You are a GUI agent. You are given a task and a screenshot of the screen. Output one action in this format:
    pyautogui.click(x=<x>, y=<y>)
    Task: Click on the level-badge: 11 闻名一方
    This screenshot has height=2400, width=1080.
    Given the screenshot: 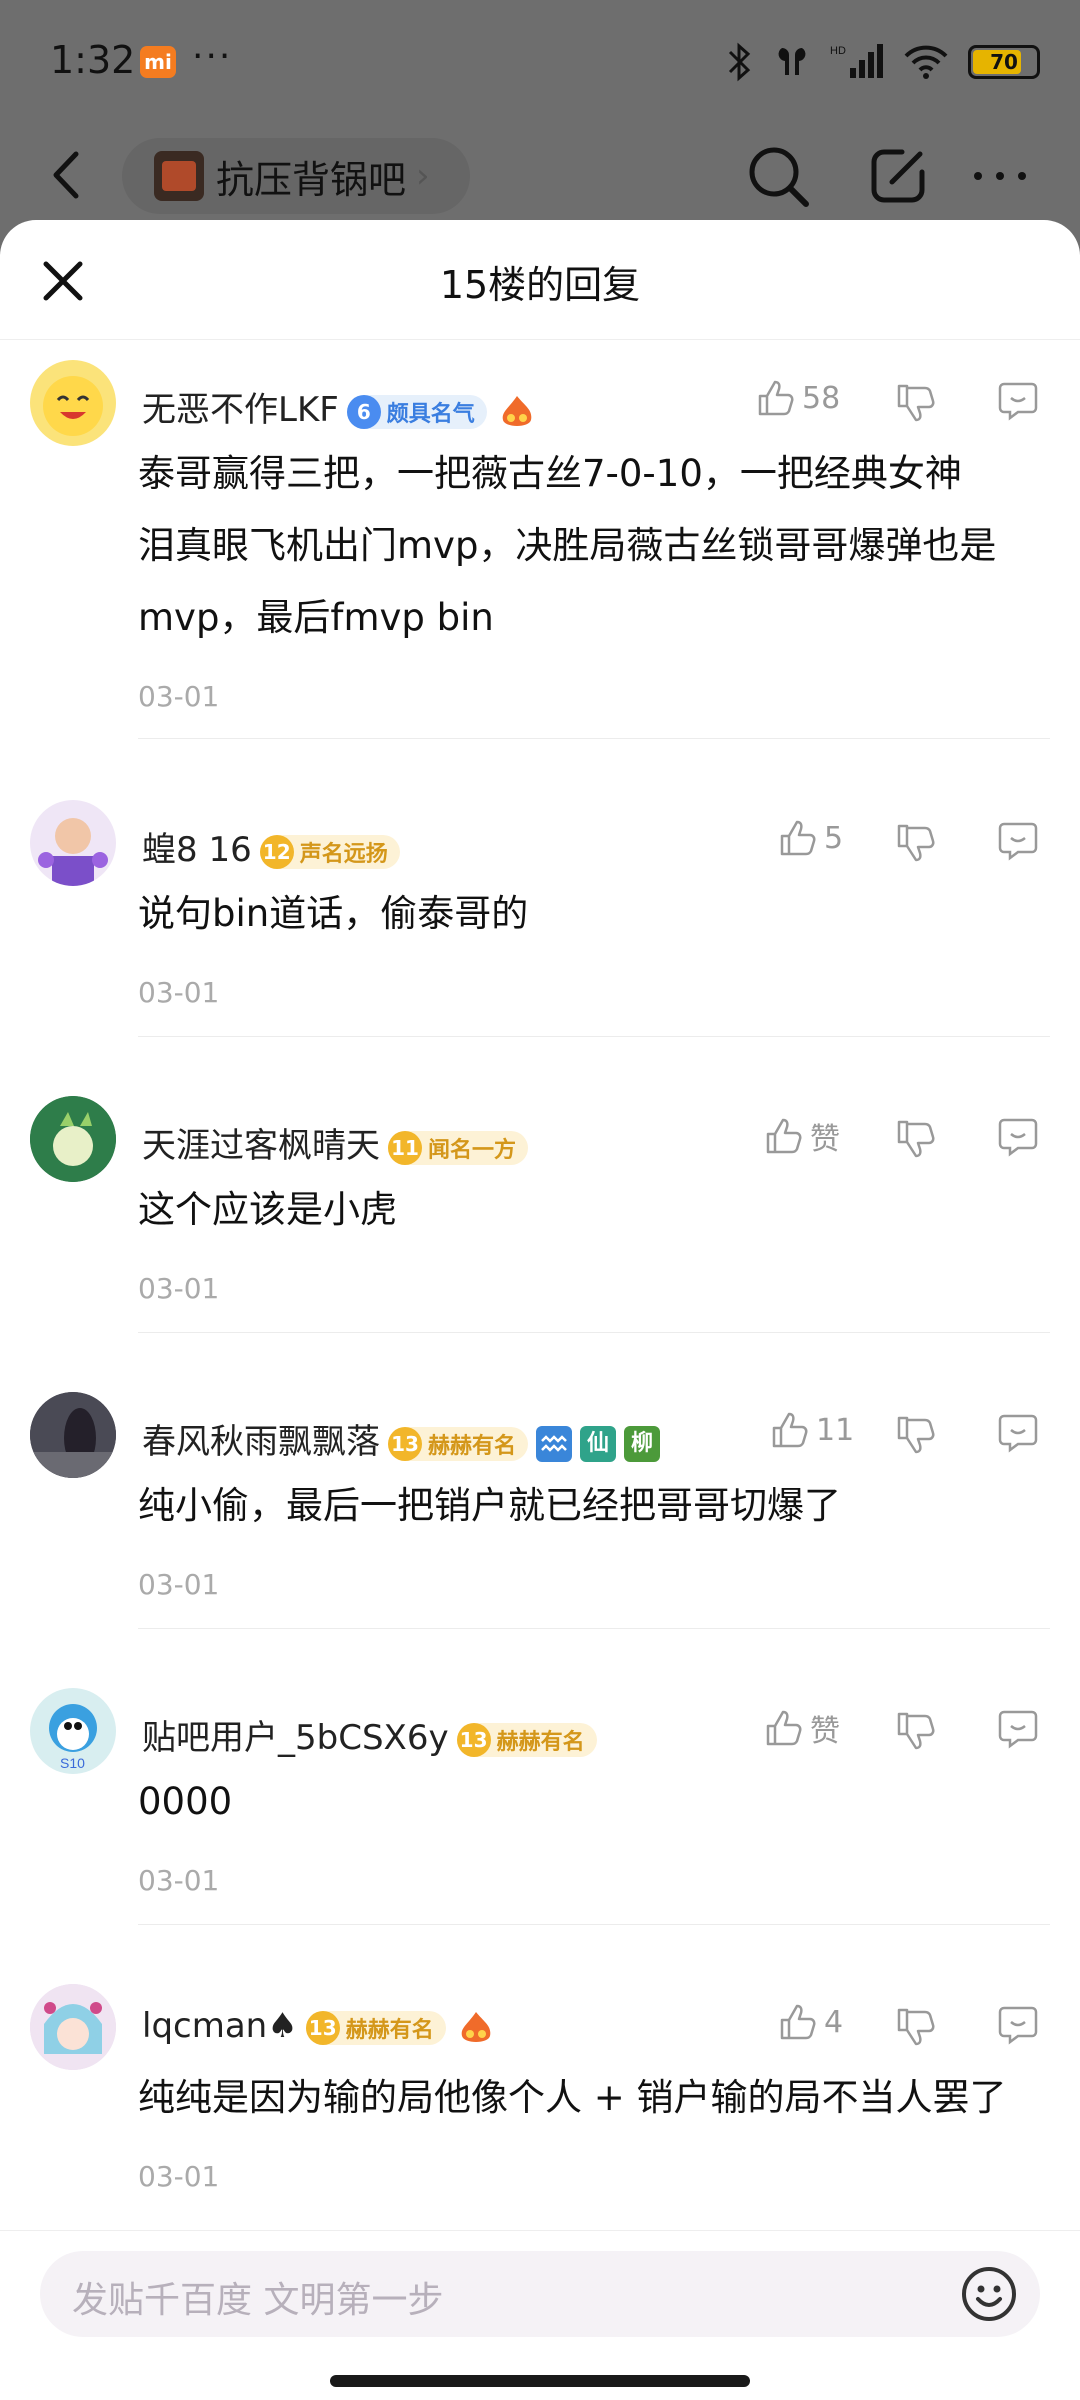 What is the action you would take?
    pyautogui.click(x=458, y=1147)
    